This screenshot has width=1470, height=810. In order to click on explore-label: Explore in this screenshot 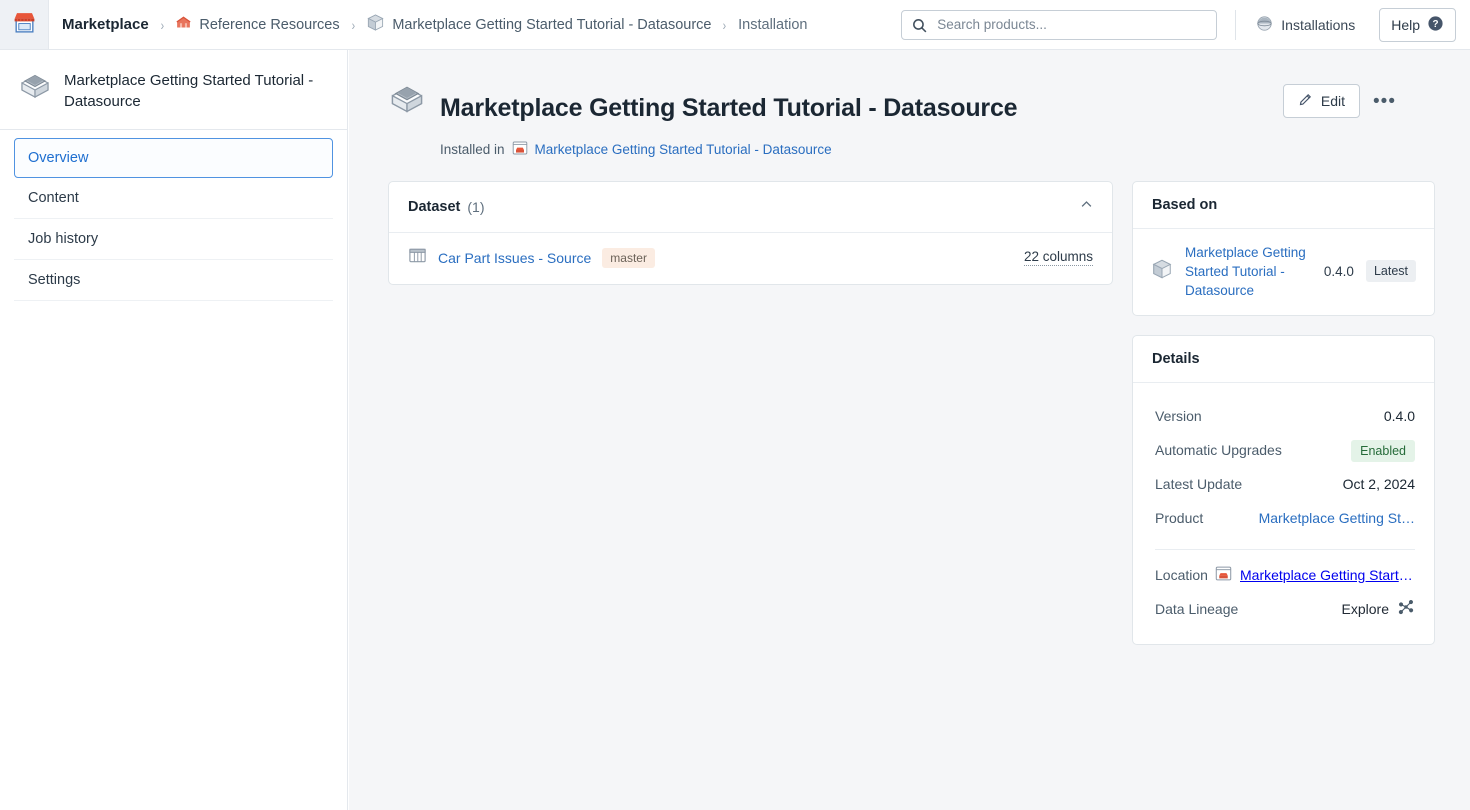, I will do `click(1365, 608)`.